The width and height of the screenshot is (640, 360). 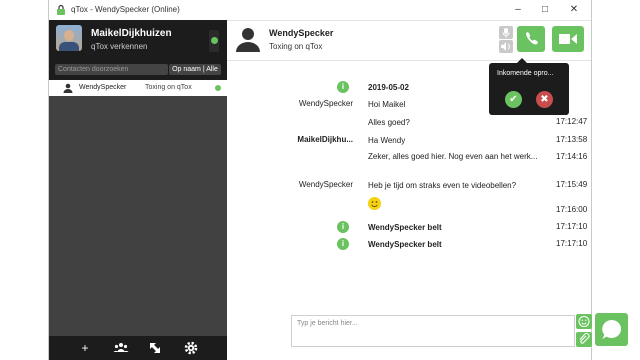 I want to click on microphone-icon, so click(x=506, y=33).